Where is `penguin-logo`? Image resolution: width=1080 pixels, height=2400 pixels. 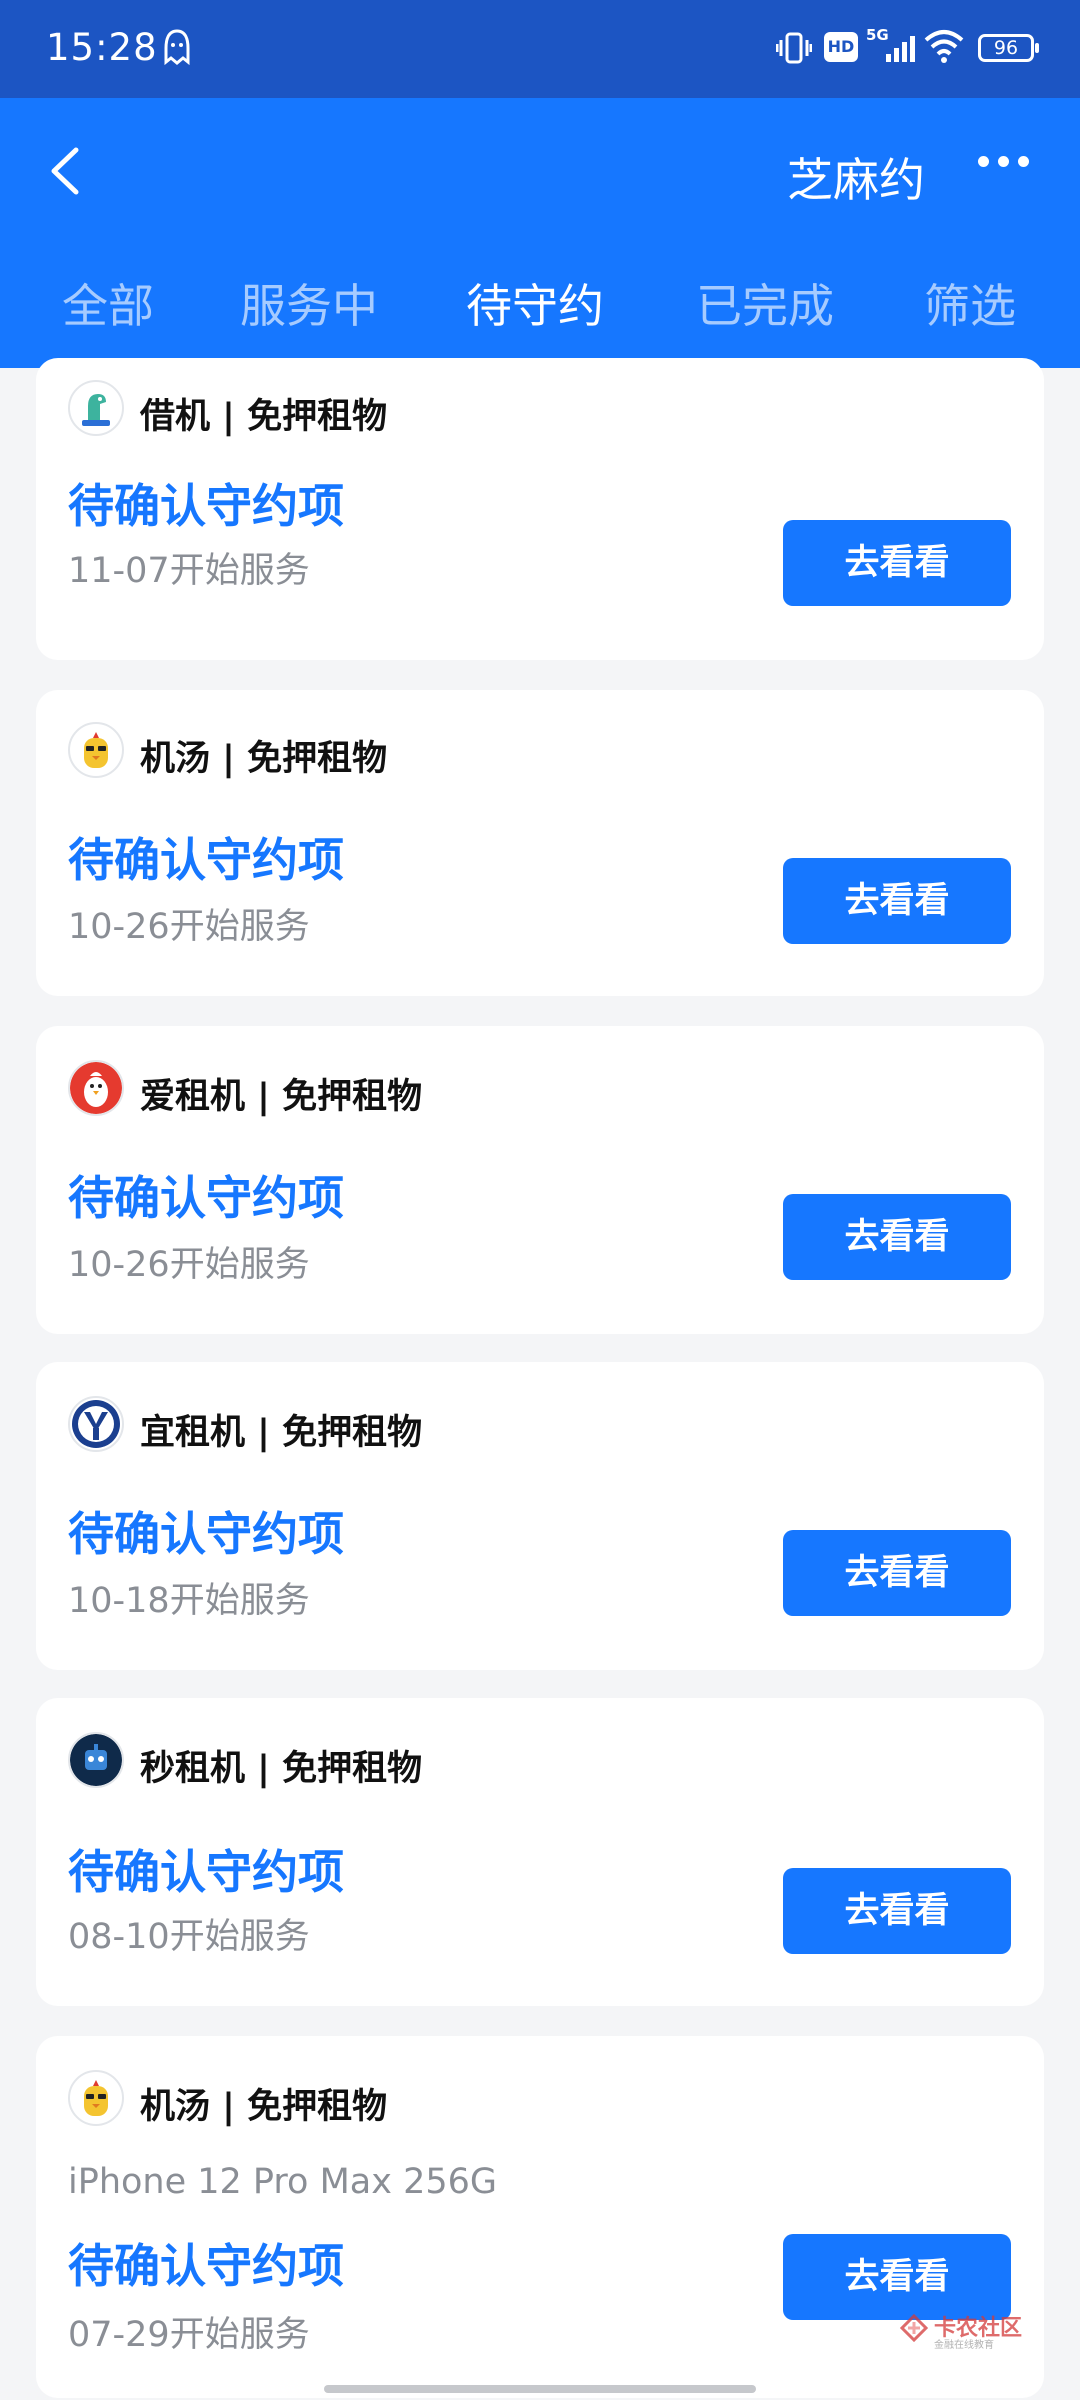
penguin-logo is located at coordinates (96, 1088).